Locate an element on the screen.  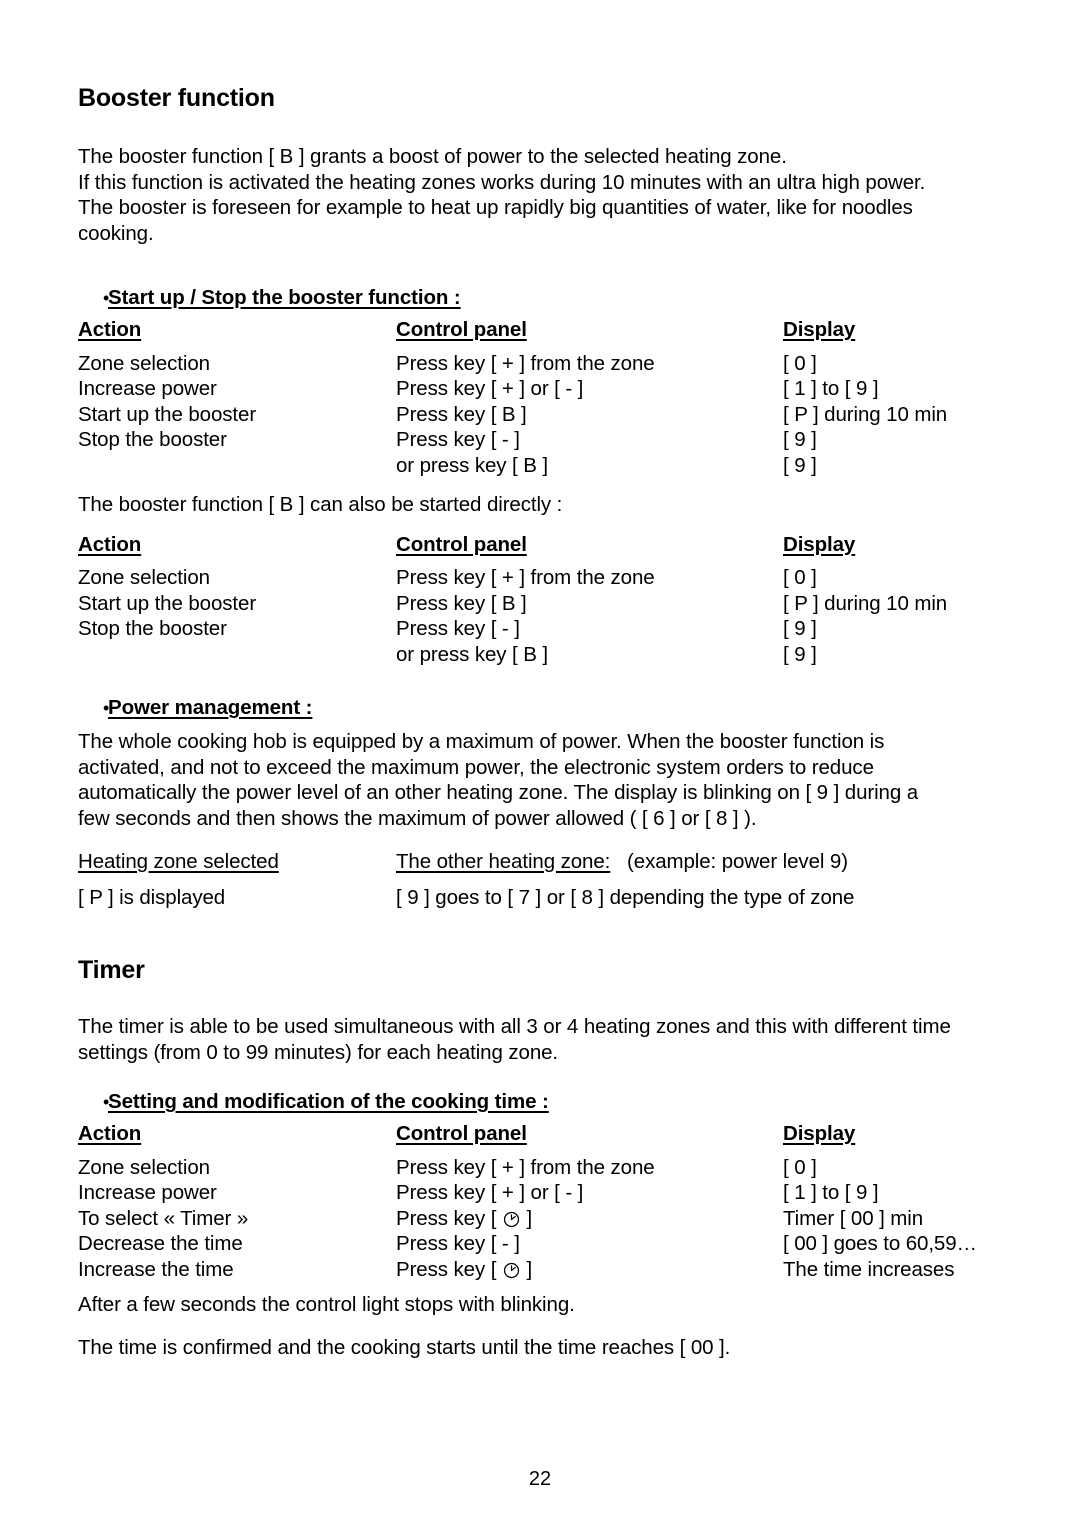
cell-control-panel: Press key [ + ] or [ - ] is located at coordinates (490, 1192).